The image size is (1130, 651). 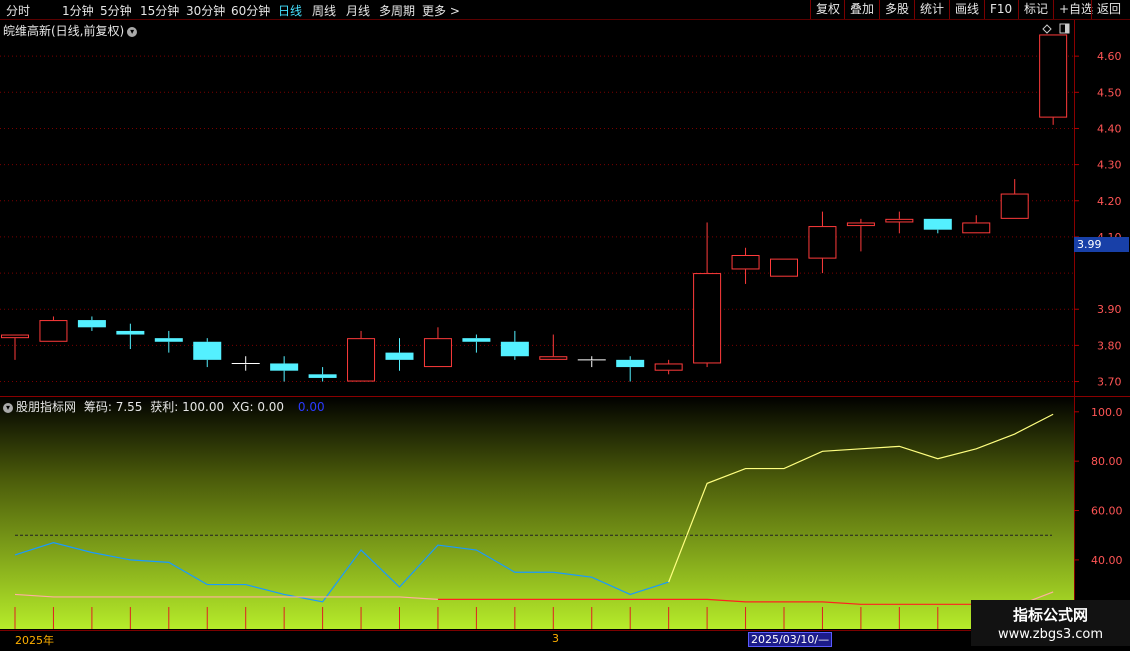 I want to click on indicator-name: 股朋指标网, so click(x=46, y=407).